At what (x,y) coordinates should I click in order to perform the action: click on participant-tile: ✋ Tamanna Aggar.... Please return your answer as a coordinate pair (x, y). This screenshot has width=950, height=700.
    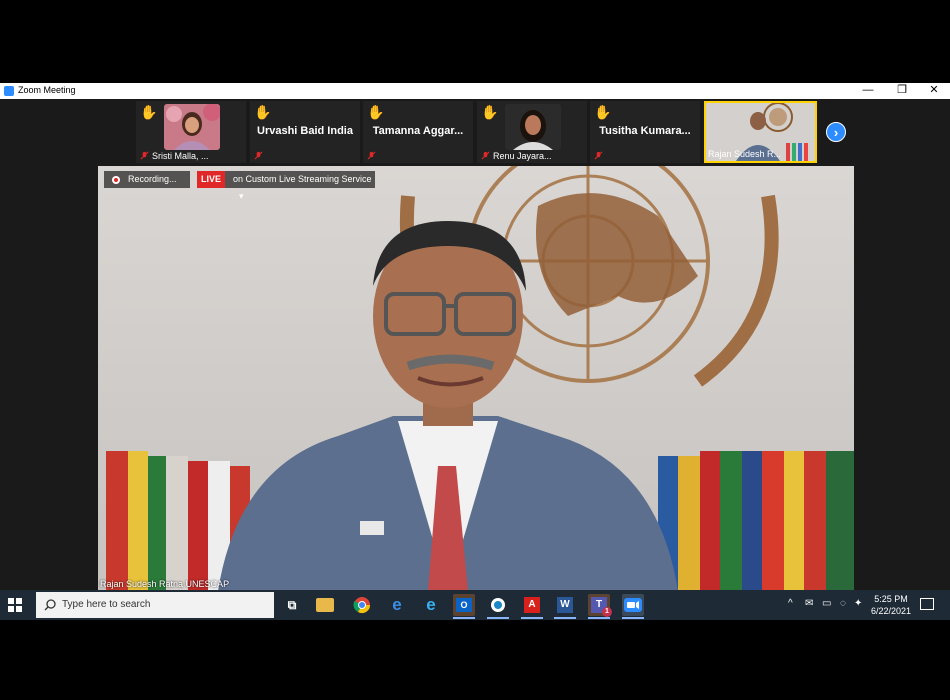
    Looking at the image, I should click on (418, 132).